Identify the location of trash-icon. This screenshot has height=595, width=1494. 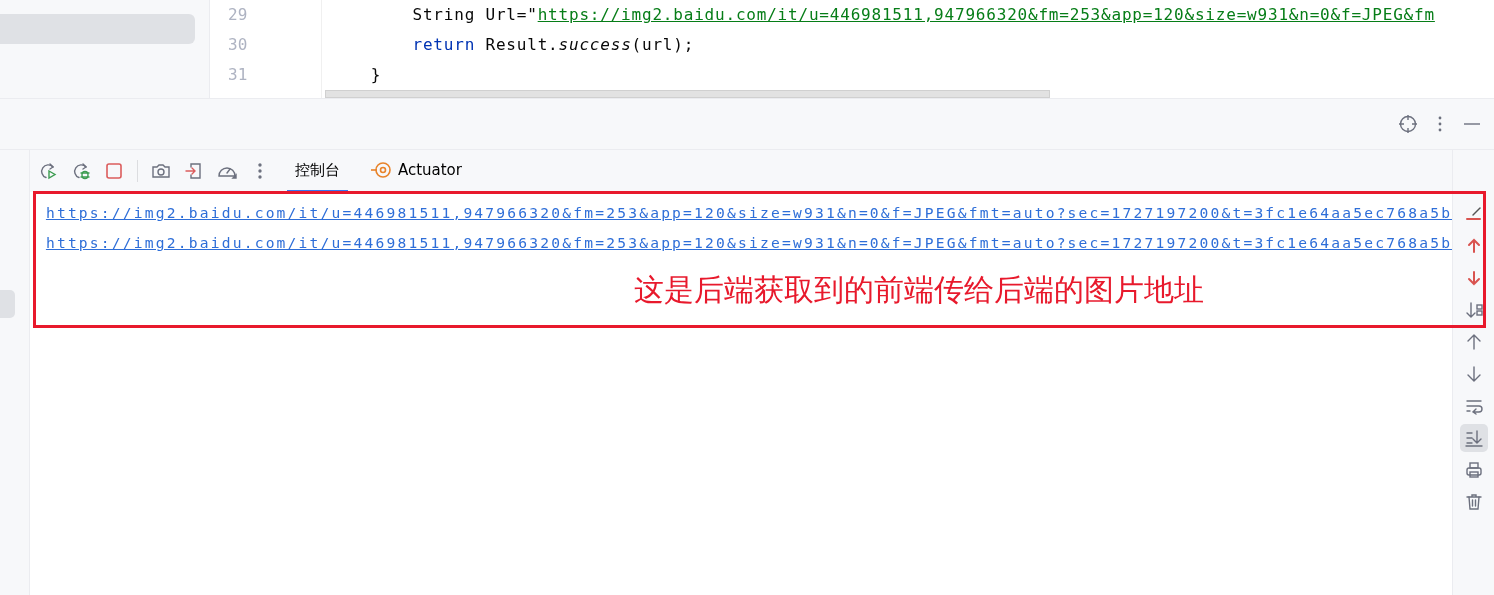
(1473, 502).